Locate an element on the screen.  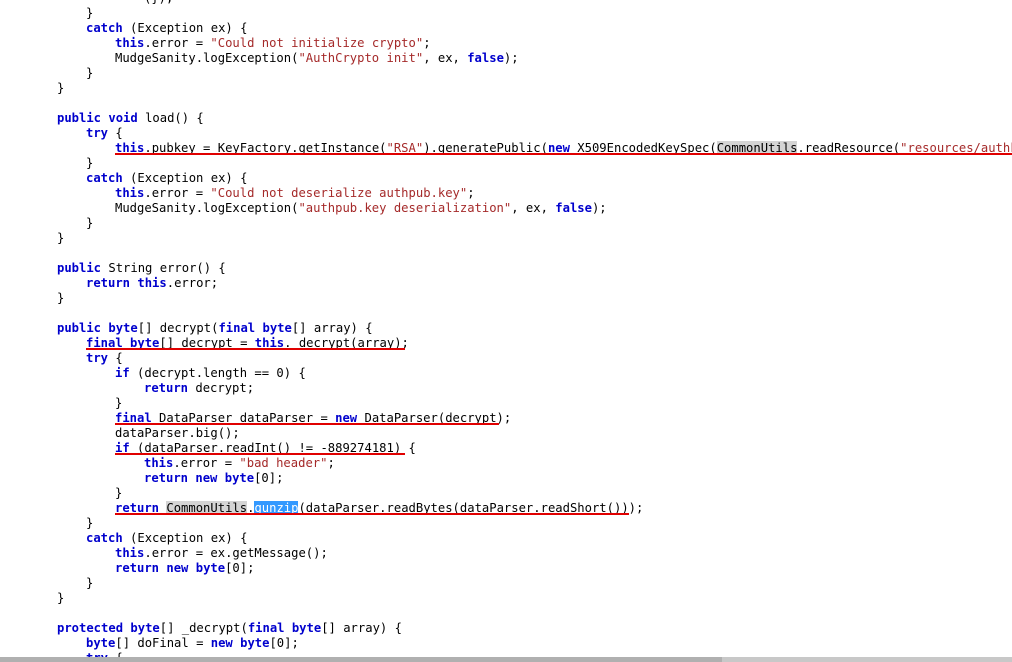
code-line: return this.error; is located at coordinates (520, 283).